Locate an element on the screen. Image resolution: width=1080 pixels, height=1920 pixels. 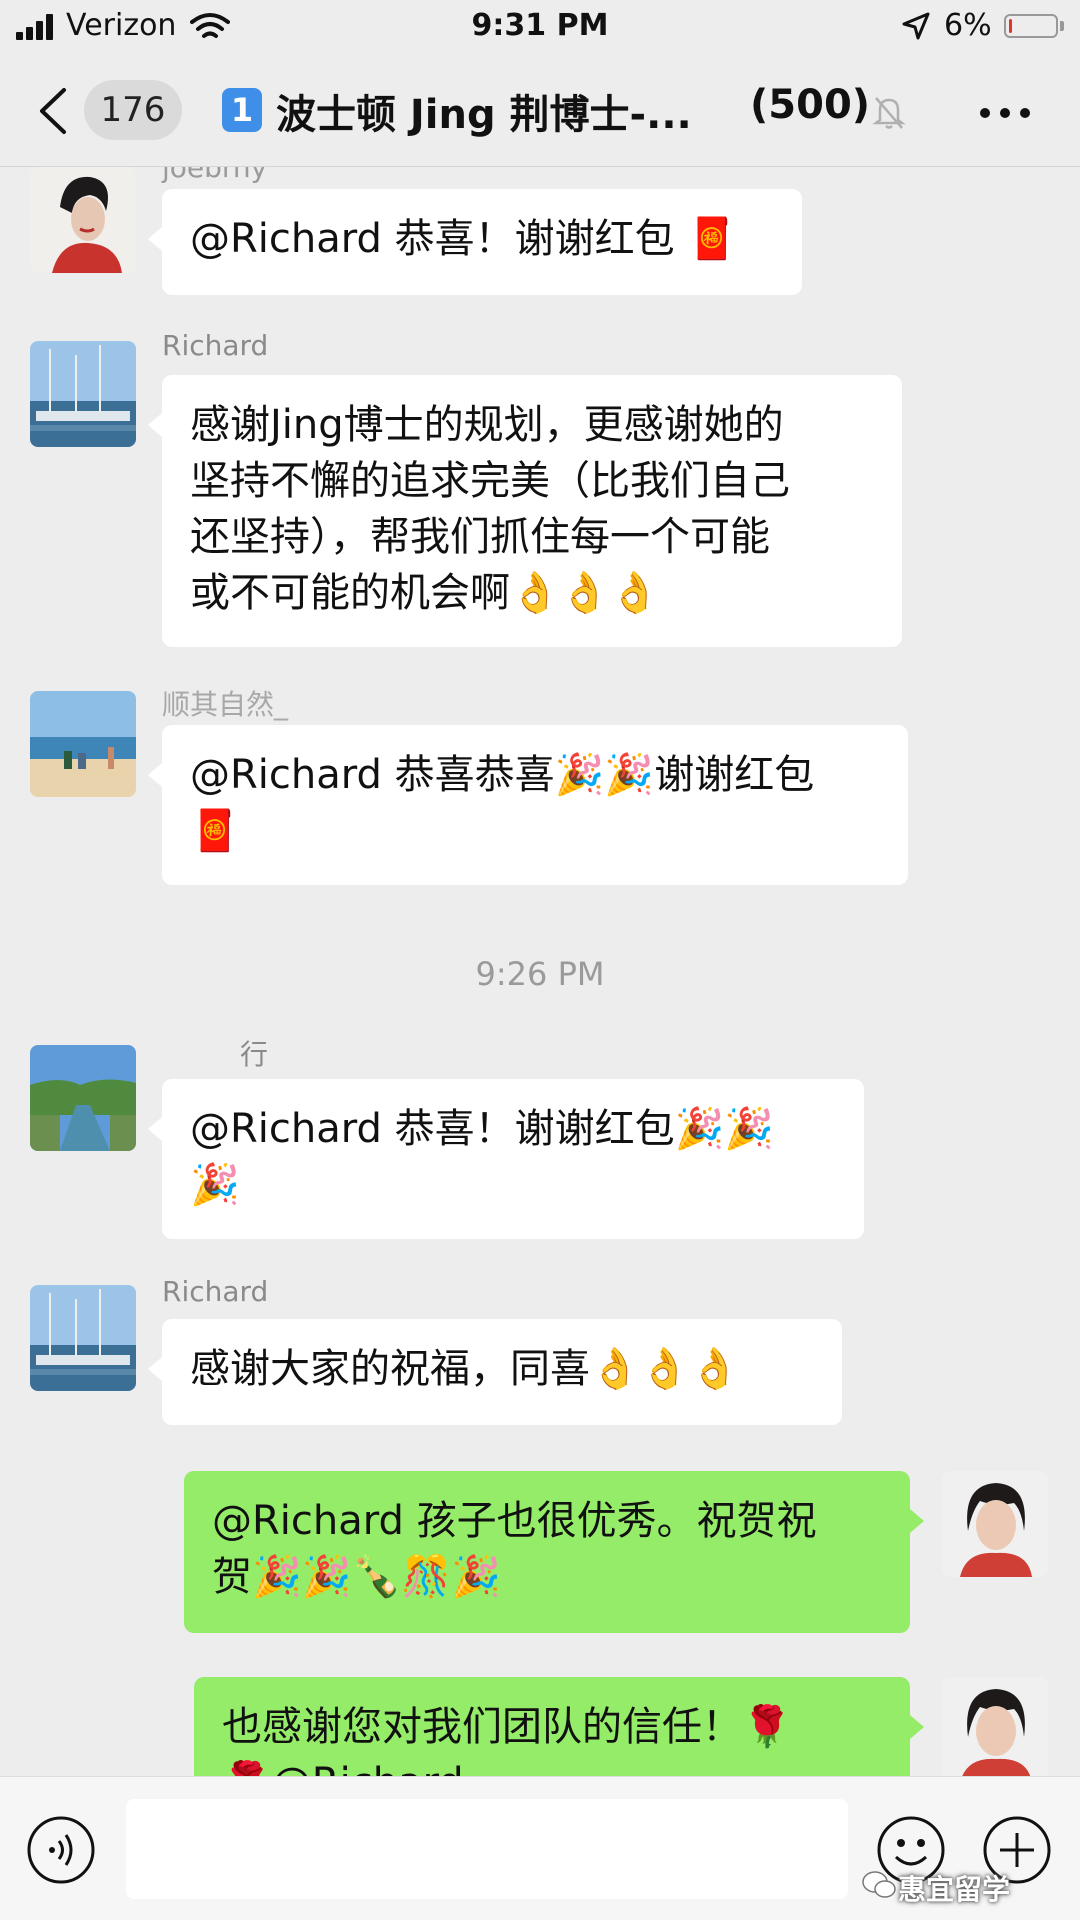
wechat-logo-icon is located at coordinates (879, 1884).